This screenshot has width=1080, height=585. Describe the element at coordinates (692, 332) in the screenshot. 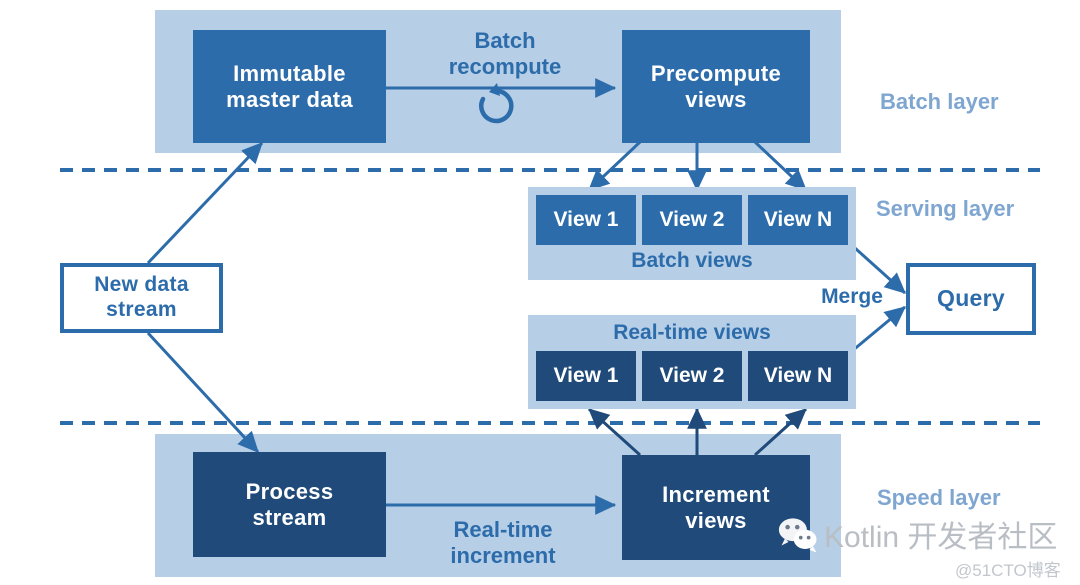

I see `group-real-time-views-caption: Real-time views` at that location.